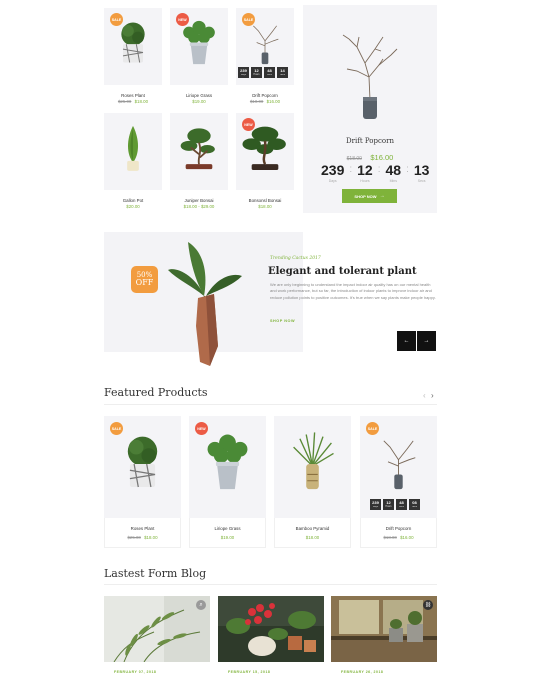 The width and height of the screenshot is (540, 680). I want to click on shop-now-button: SHOP NOW →, so click(369, 196).